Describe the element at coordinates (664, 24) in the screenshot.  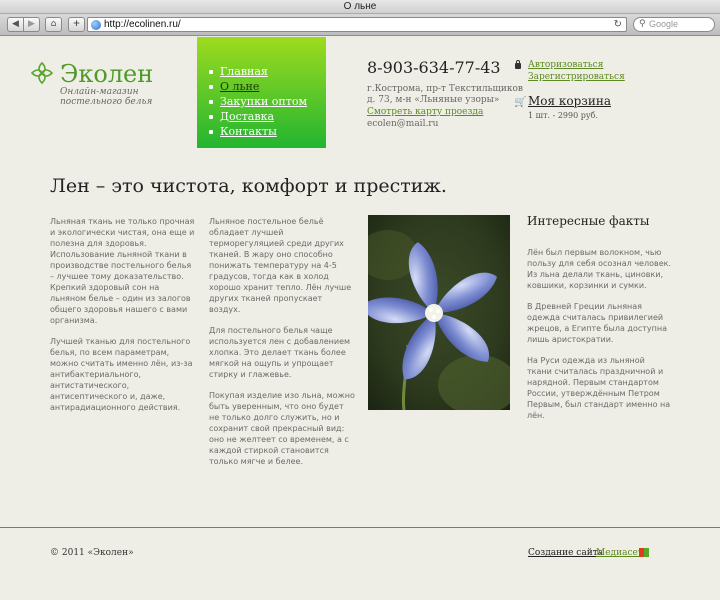
I see `search-placeholder: Google` at that location.